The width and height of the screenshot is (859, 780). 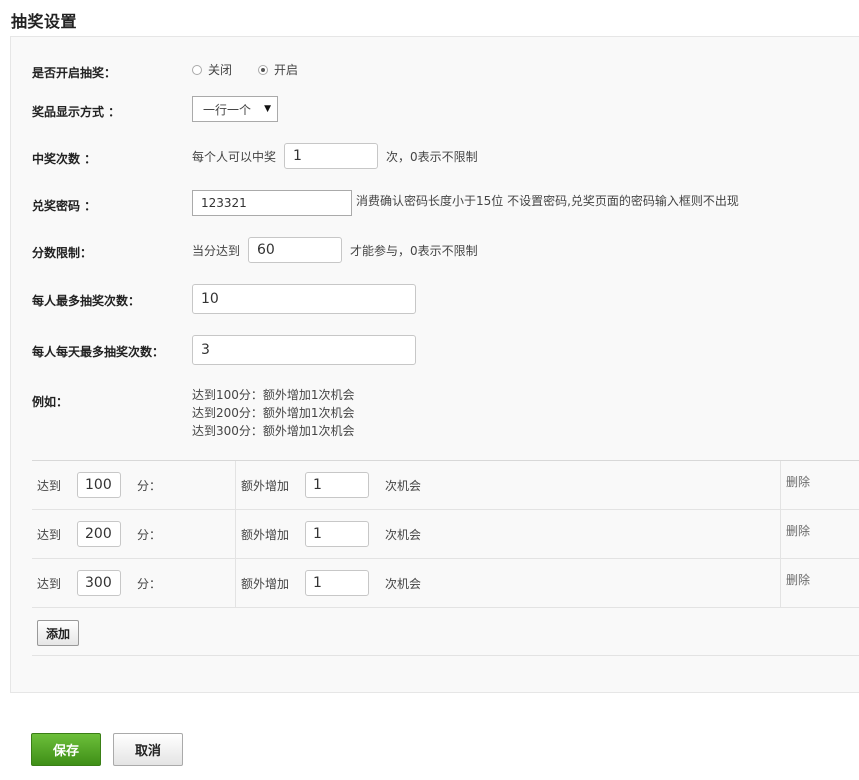 I want to click on radio-off-label: 关闭, so click(x=220, y=69).